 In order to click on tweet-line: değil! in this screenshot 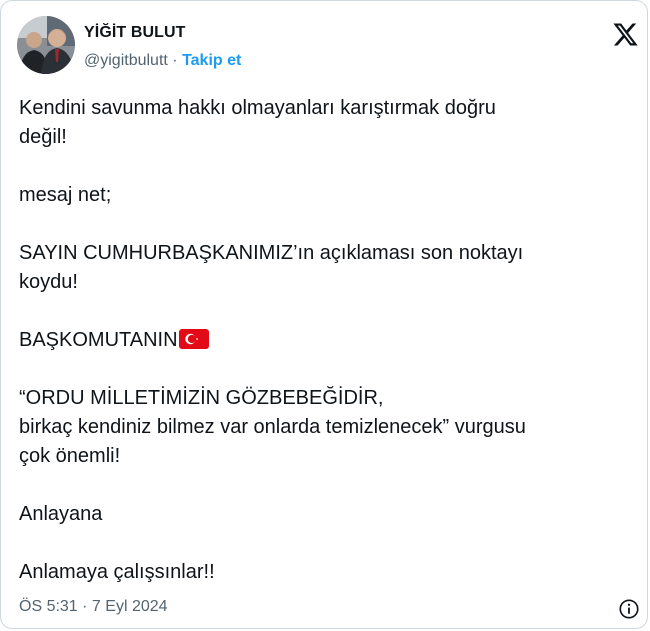, I will do `click(43, 137)`.